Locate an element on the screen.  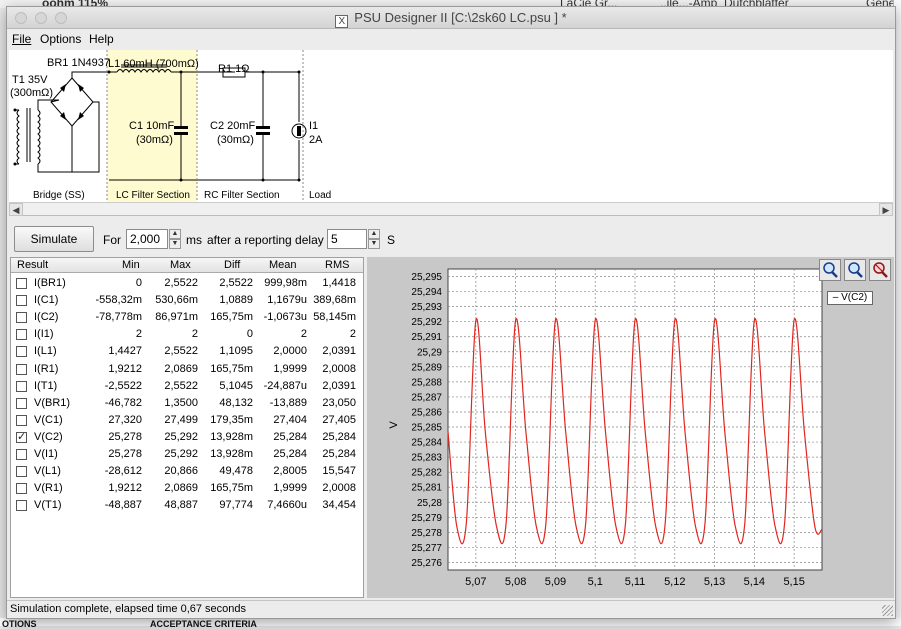
x-tick-label: 5,15 is located at coordinates (793, 582).